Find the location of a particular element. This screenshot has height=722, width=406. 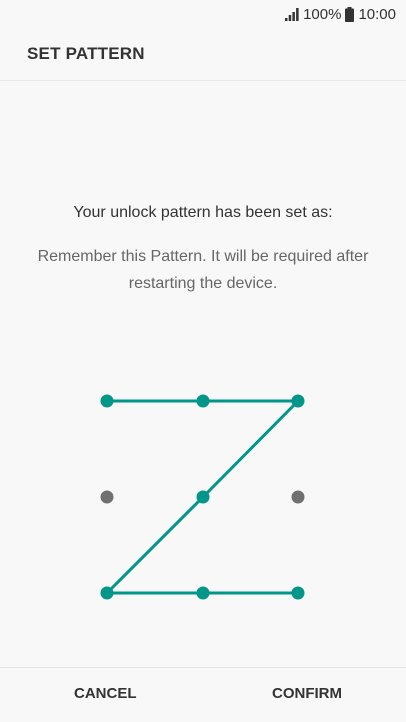

bottom-action-bar: CANCEL CONFIRM is located at coordinates (203, 694).